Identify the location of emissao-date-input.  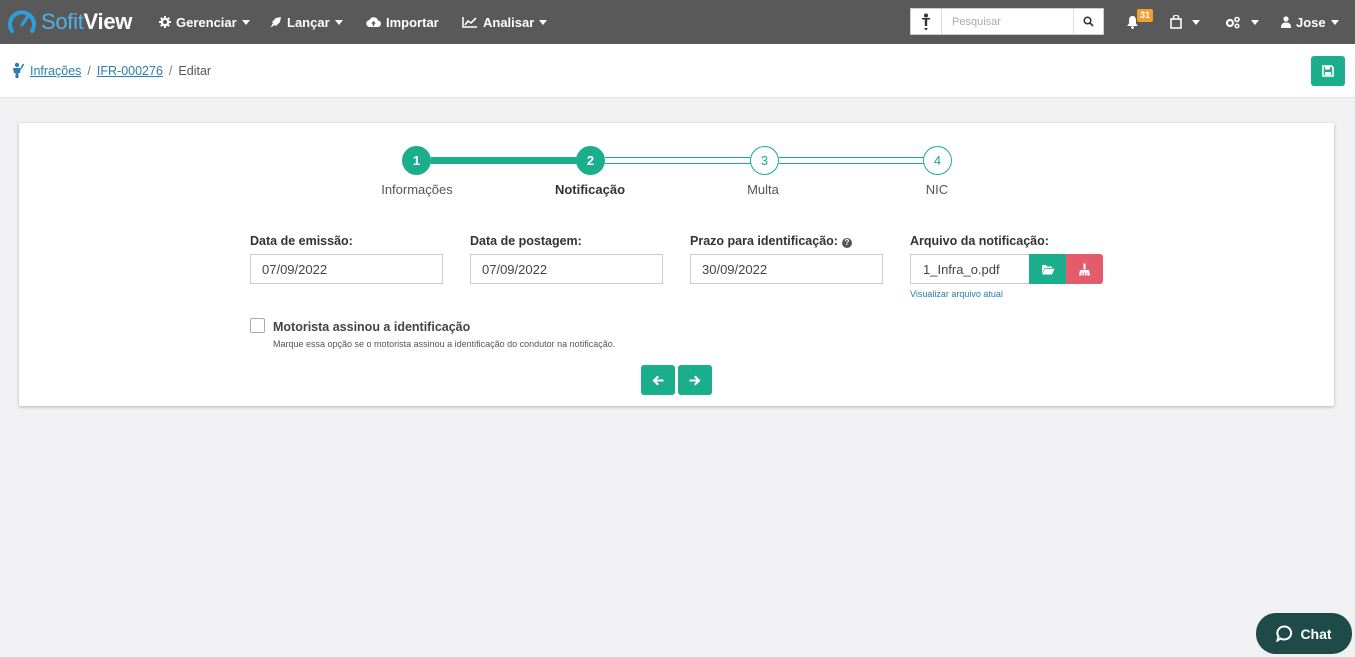
(346, 269).